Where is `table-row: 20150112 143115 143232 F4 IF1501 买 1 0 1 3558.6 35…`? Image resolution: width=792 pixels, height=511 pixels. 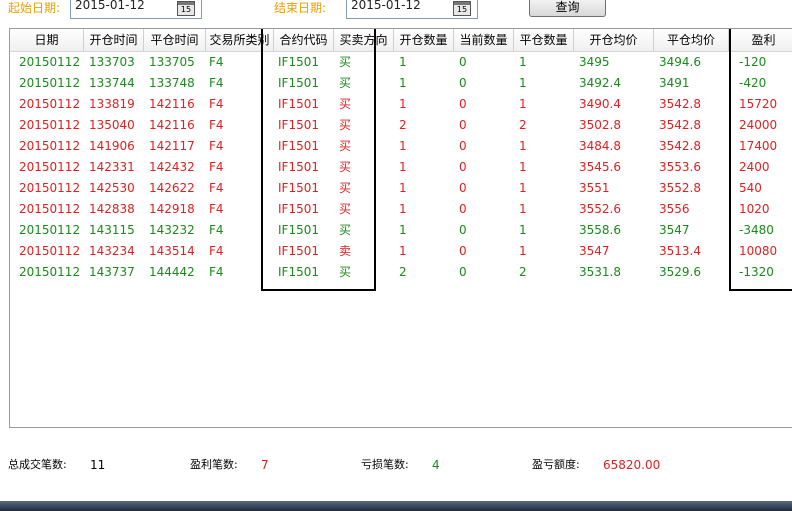
table-row: 20150112 143115 143232 F4 IF1501 买 1 0 1 3558.6 35… is located at coordinates (401, 230).